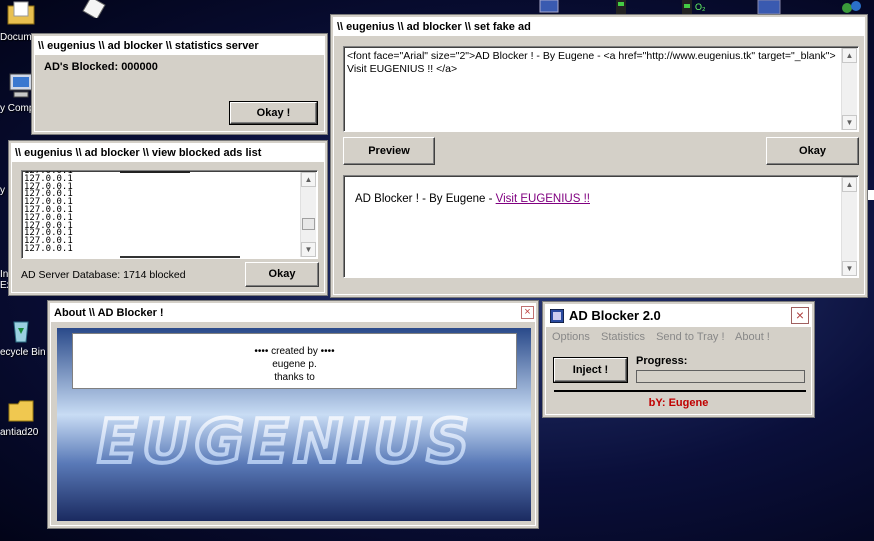 The height and width of the screenshot is (541, 874). I want to click on database-status: AD Server Database: 1714 blocked, so click(103, 275).